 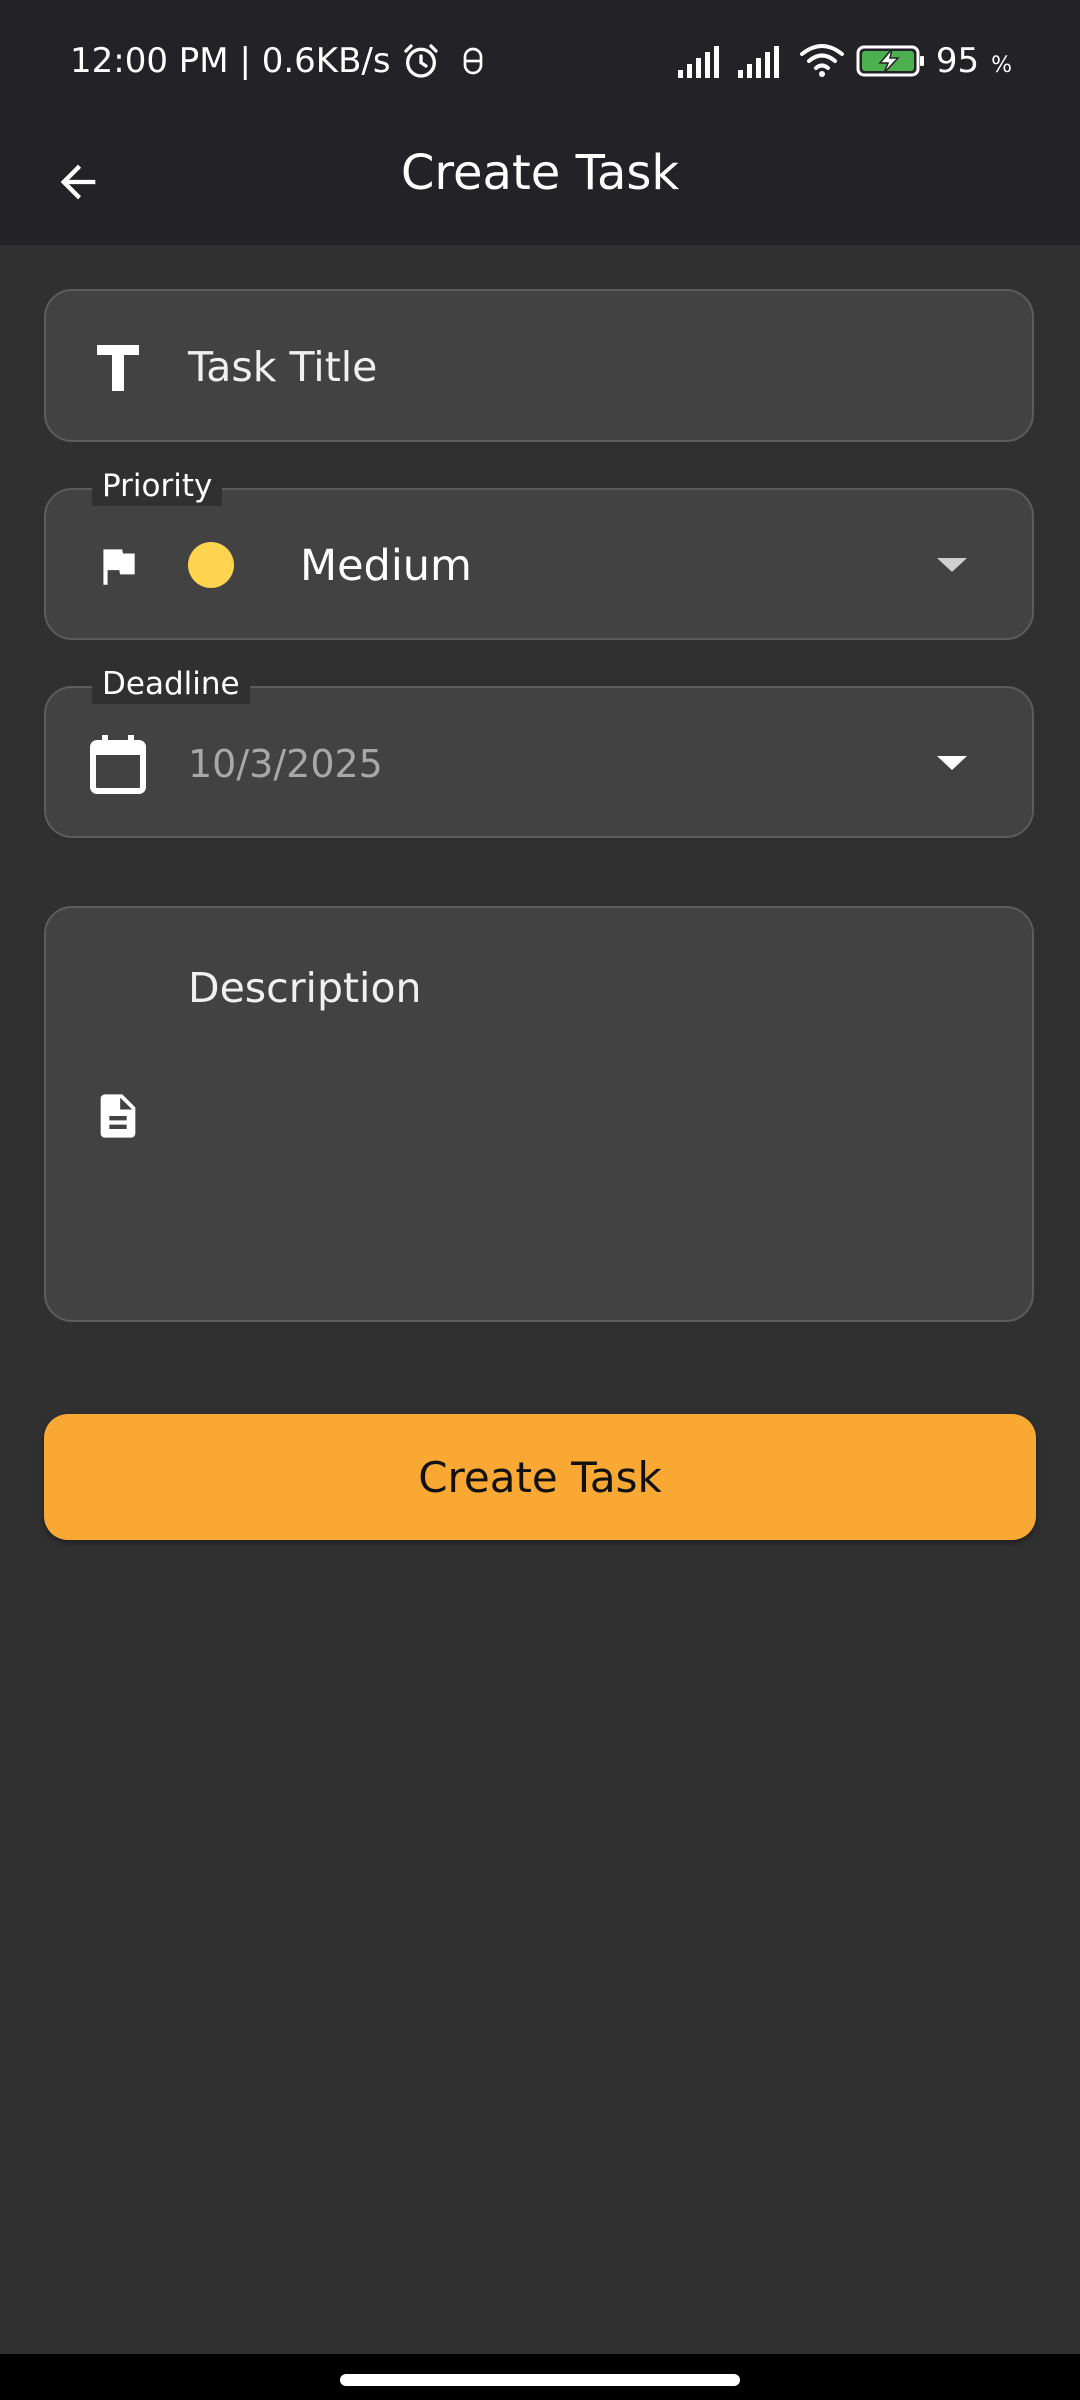 I want to click on status-left: 12:00 PM | 0.6KB/s, so click(x=279, y=61).